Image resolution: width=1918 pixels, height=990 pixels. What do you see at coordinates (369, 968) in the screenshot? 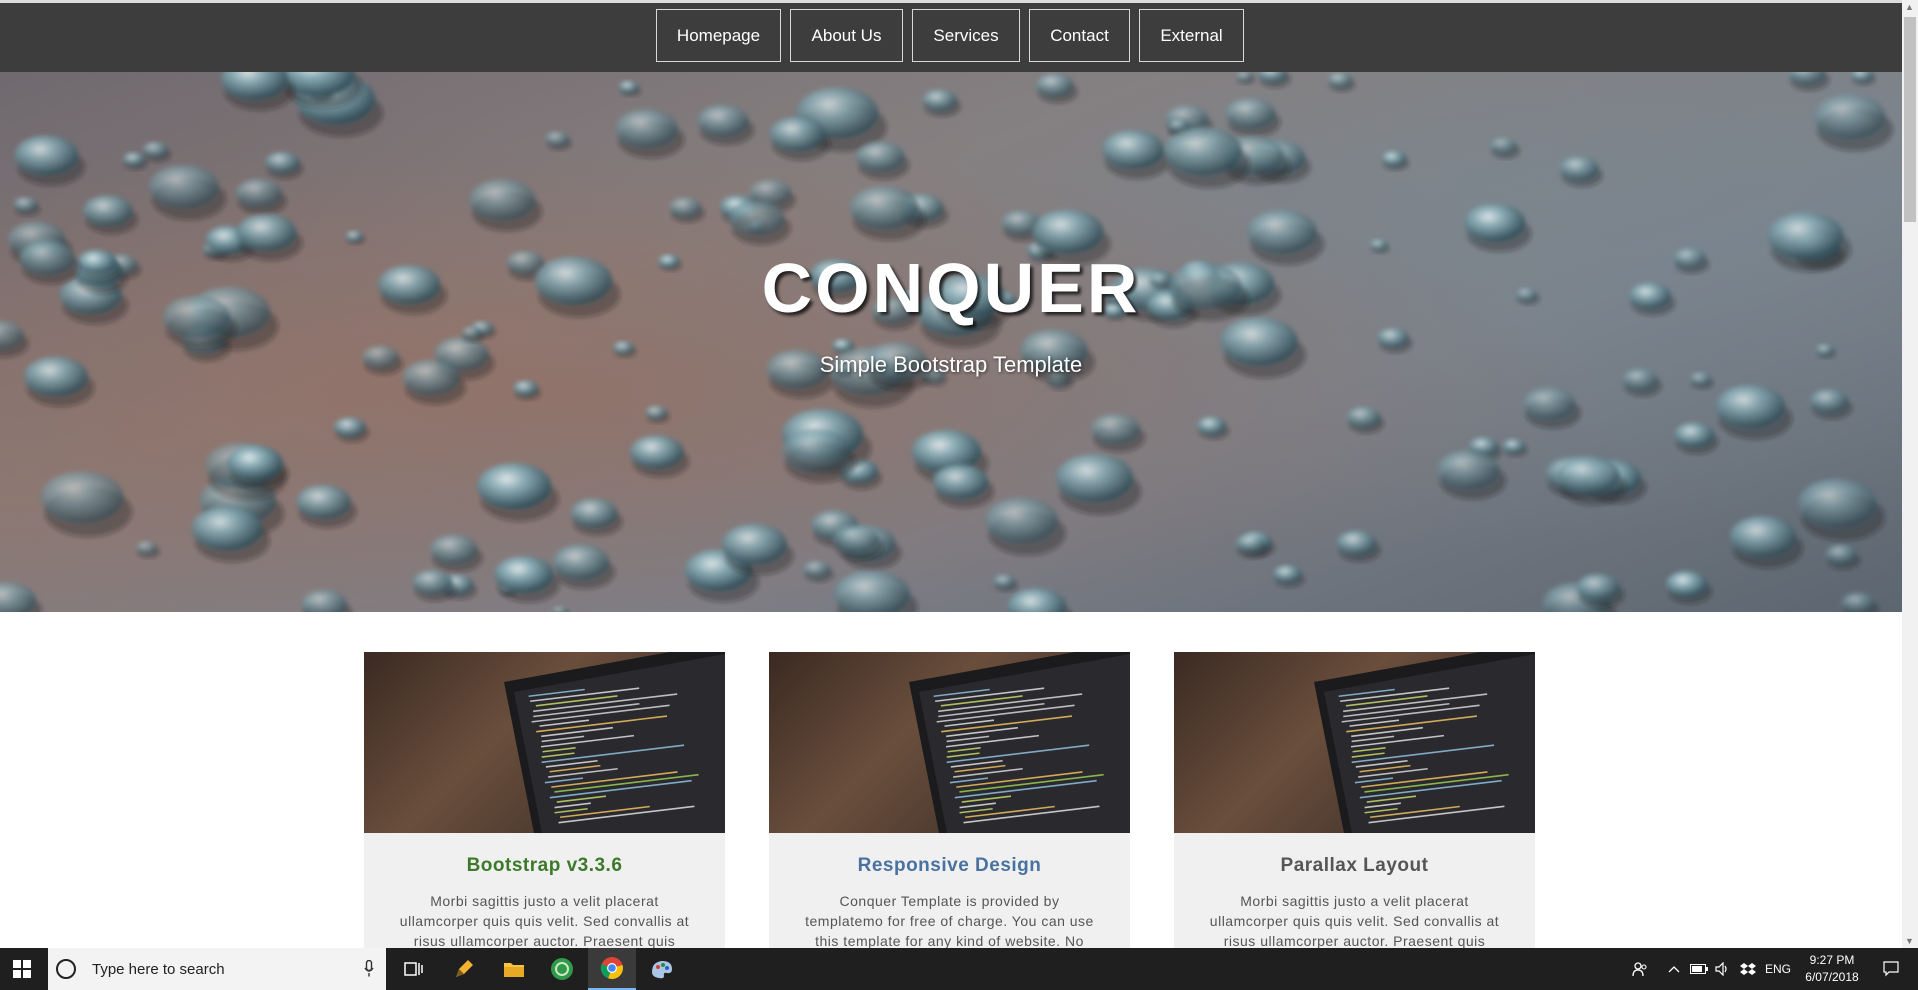
I see `microphone-icon` at bounding box center [369, 968].